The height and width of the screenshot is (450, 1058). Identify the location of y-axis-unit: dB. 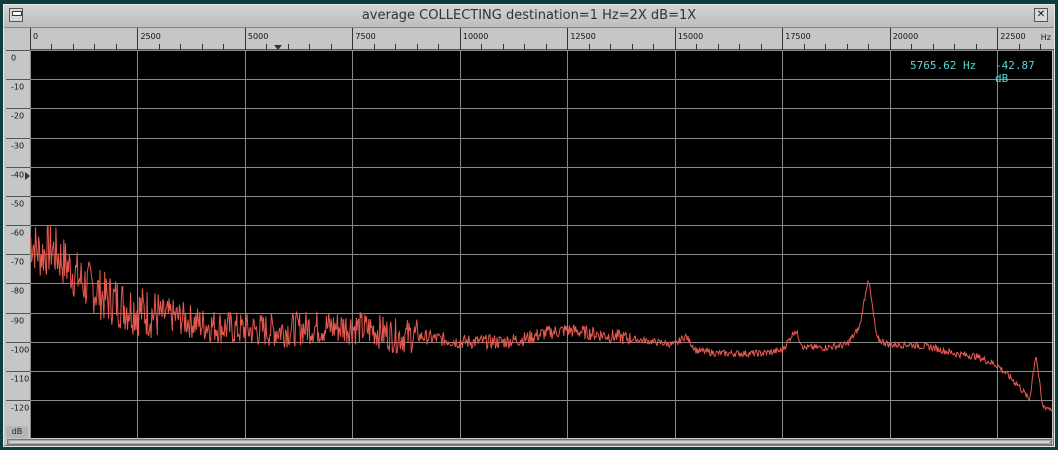
(17, 432).